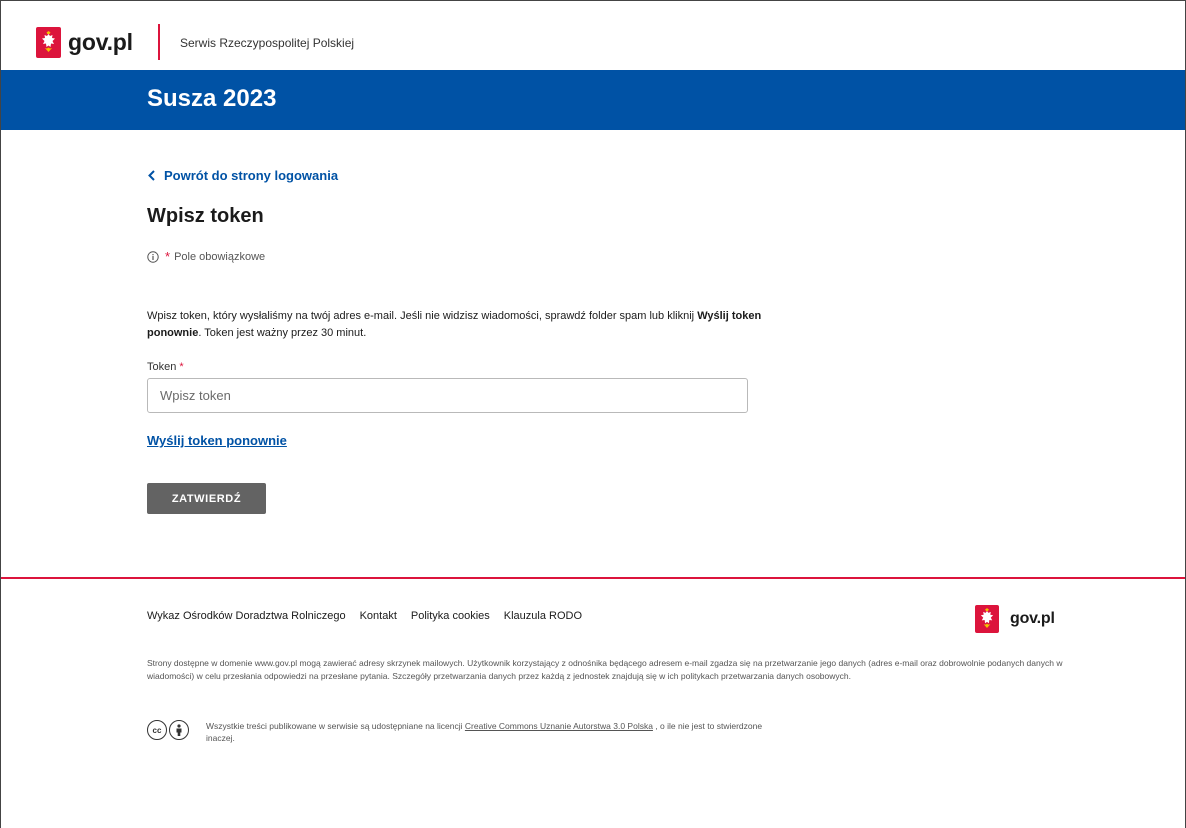  I want to click on required-note-text: Pole obowiązkowe, so click(220, 256).